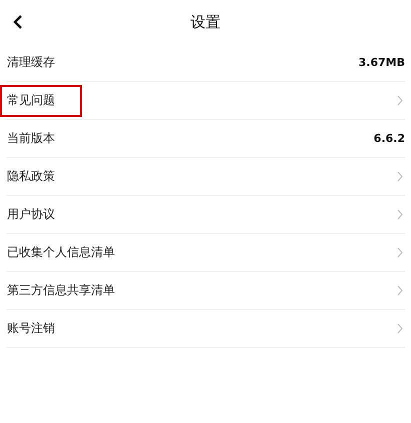 Image resolution: width=411 pixels, height=423 pixels. I want to click on settings-row: 第三方信息共享清单, so click(205, 291).